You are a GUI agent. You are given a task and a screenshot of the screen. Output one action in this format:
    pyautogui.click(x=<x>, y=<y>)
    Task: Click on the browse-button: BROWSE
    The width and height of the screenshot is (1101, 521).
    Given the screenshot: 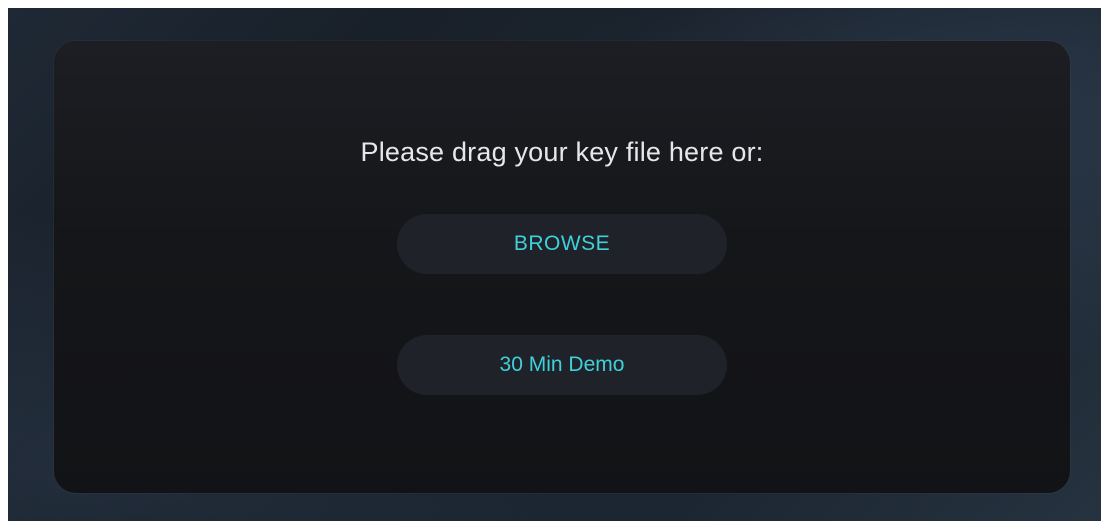 What is the action you would take?
    pyautogui.click(x=562, y=244)
    